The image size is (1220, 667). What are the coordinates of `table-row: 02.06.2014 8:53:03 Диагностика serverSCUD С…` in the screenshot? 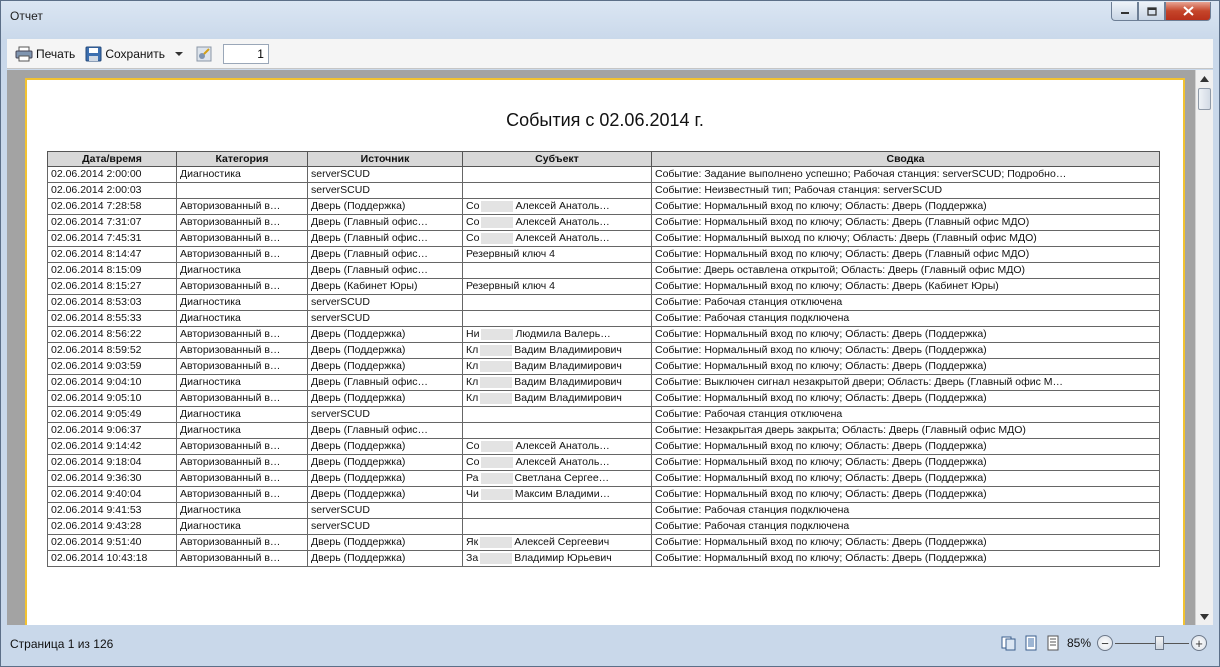 It's located at (603, 302).